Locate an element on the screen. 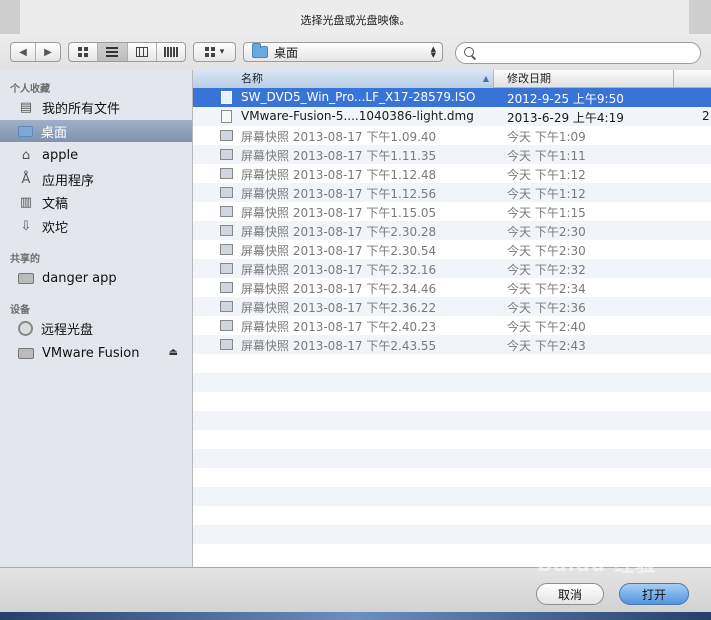 The height and width of the screenshot is (620, 711). back-button: ◀ is located at coordinates (23, 52).